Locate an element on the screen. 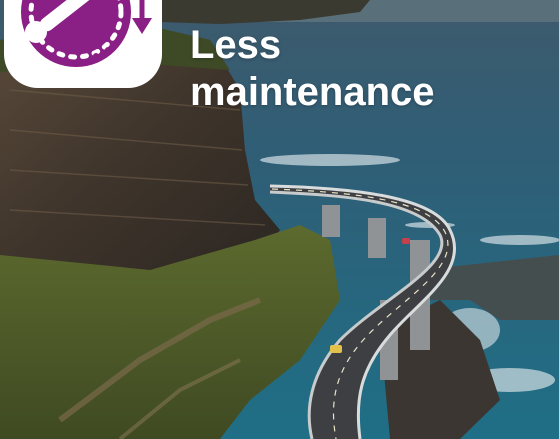 Image resolution: width=559 pixels, height=439 pixels. headline-line-2: maintenance is located at coordinates (312, 92).